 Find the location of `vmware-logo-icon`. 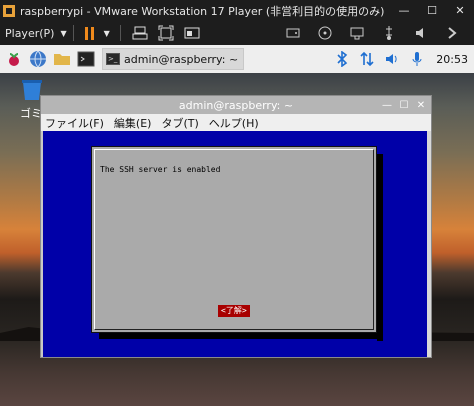

vmware-logo-icon is located at coordinates (9, 11).